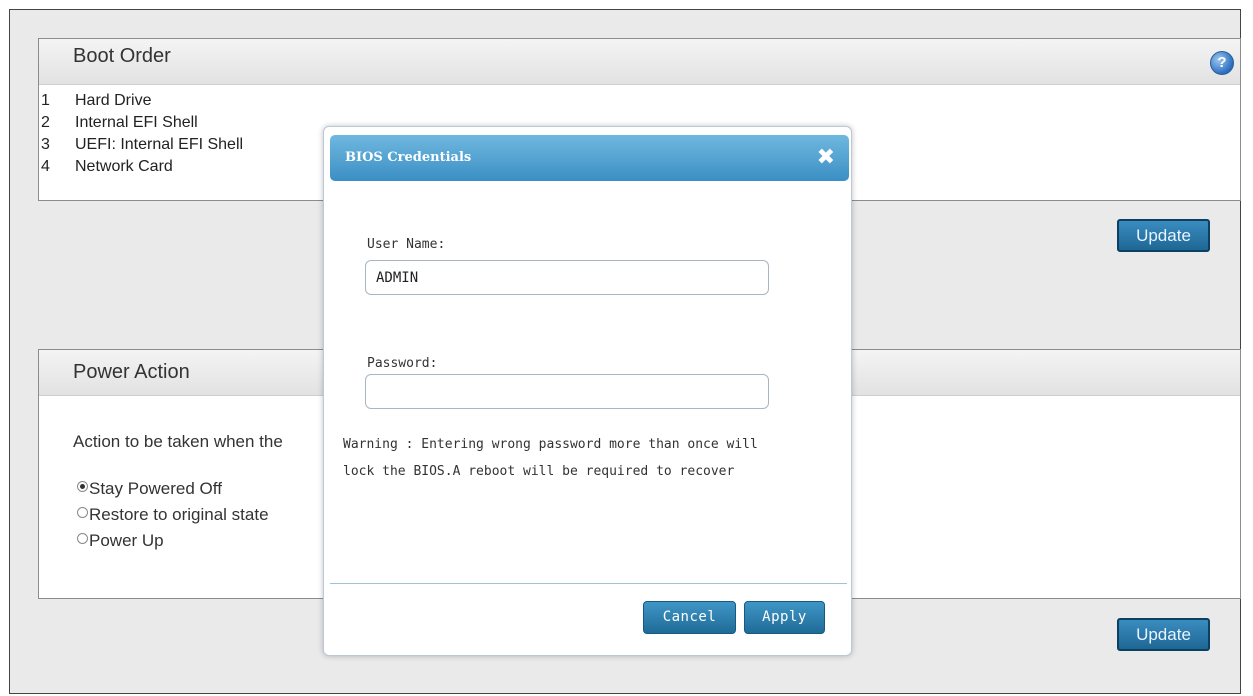 This screenshot has height=696, width=1253. Describe the element at coordinates (45, 122) in the screenshot. I see `boot-item-number: 2` at that location.